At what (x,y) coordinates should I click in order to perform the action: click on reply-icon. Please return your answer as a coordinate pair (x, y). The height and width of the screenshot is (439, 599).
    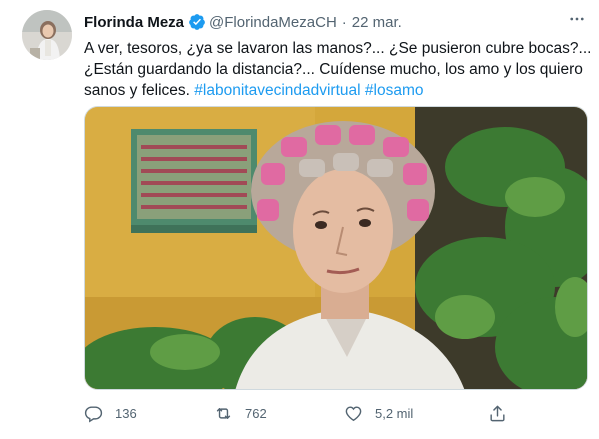
    Looking at the image, I should click on (93, 414).